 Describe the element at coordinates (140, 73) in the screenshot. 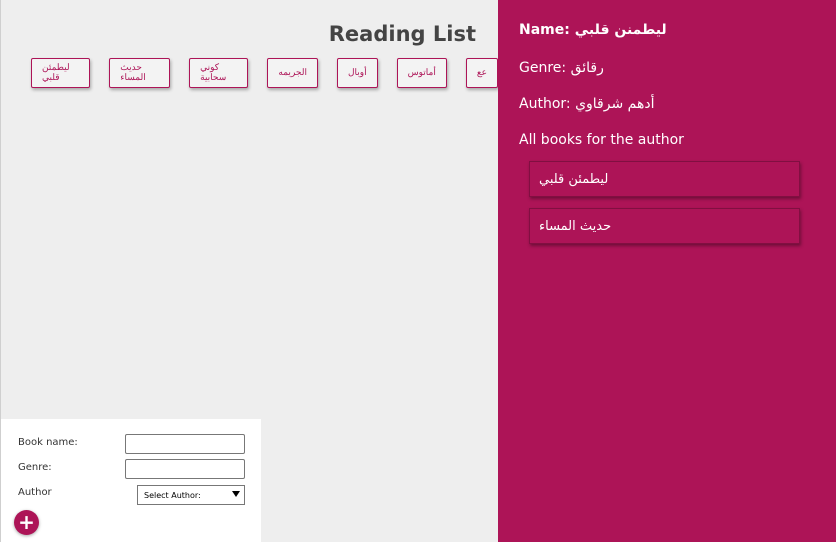

I see `book-item: حديث المساء` at that location.